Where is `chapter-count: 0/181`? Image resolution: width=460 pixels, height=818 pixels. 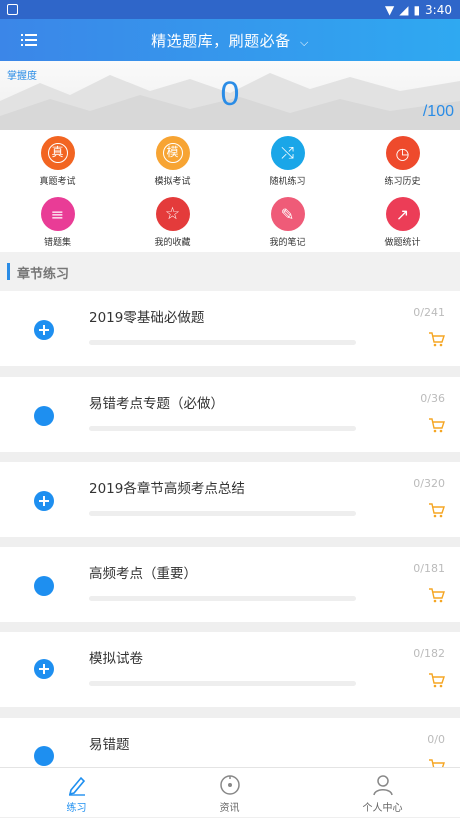 chapter-count: 0/181 is located at coordinates (429, 568).